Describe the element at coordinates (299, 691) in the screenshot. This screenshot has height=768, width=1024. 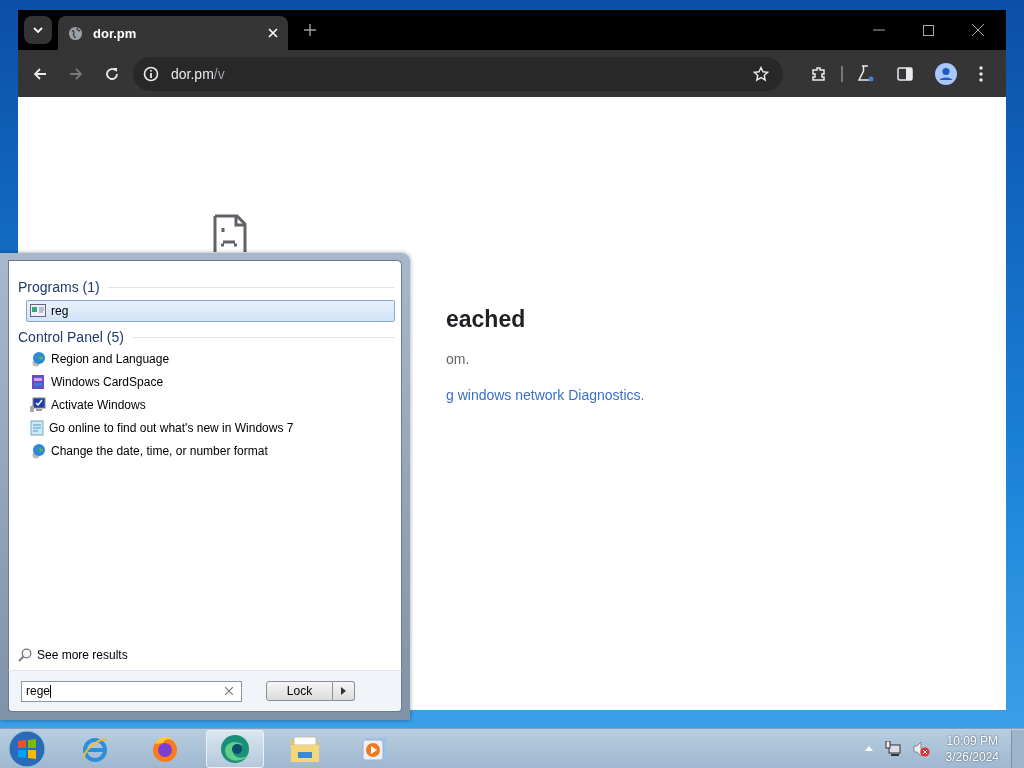
I see `lock-button: Lock` at that location.